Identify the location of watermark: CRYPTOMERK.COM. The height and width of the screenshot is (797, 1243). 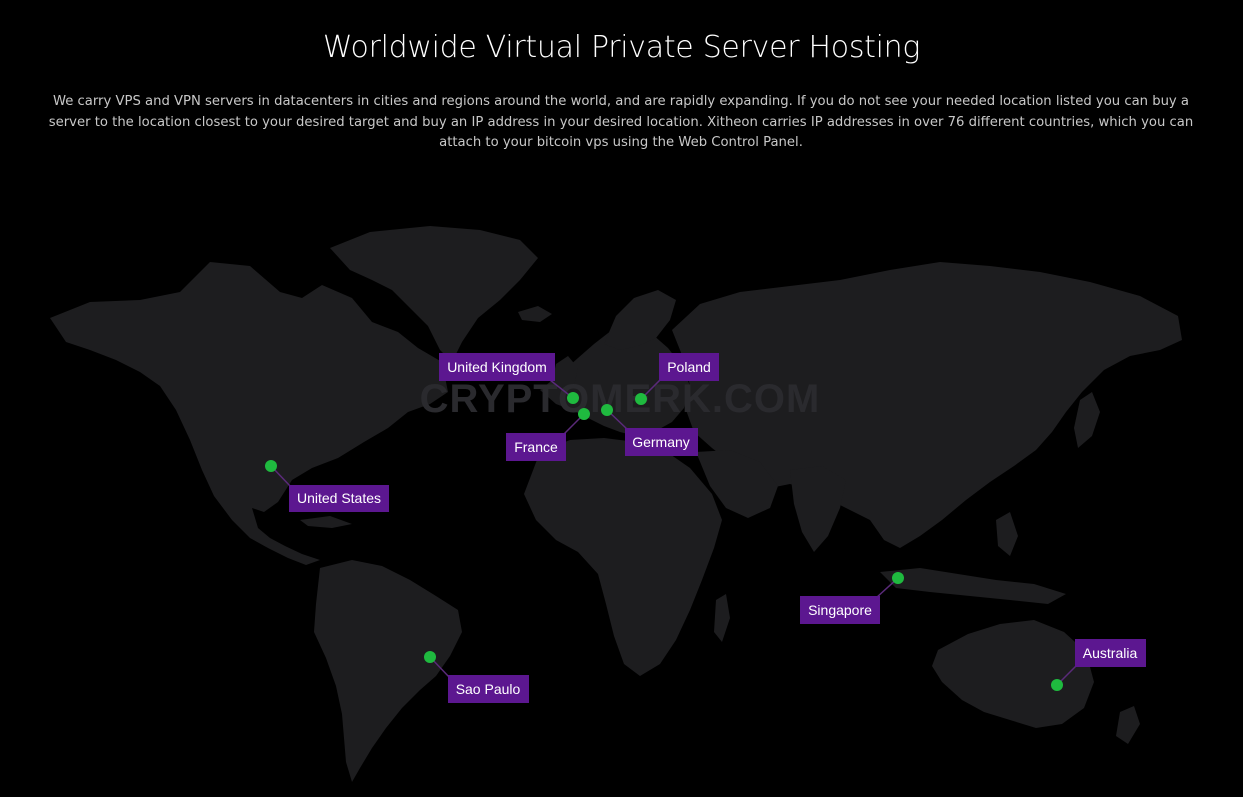
(620, 399).